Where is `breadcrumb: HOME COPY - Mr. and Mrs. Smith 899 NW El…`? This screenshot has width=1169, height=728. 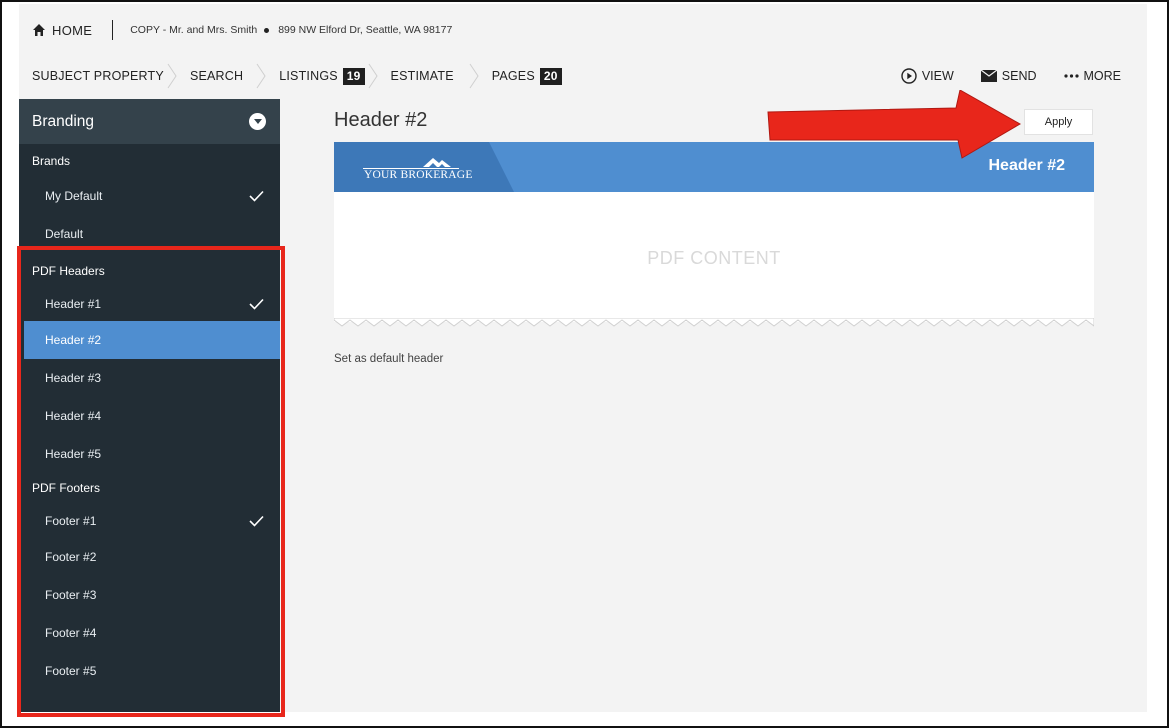
breadcrumb: HOME COPY - Mr. and Mrs. Smith 899 NW El… is located at coordinates (242, 30).